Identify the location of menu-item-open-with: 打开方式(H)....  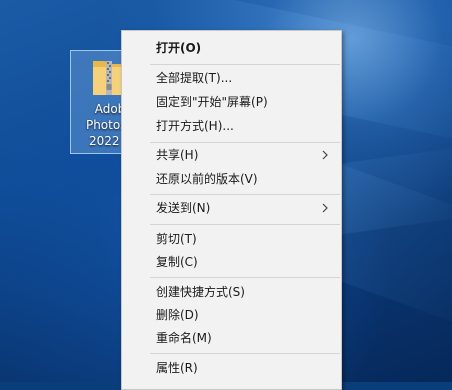
(231, 126).